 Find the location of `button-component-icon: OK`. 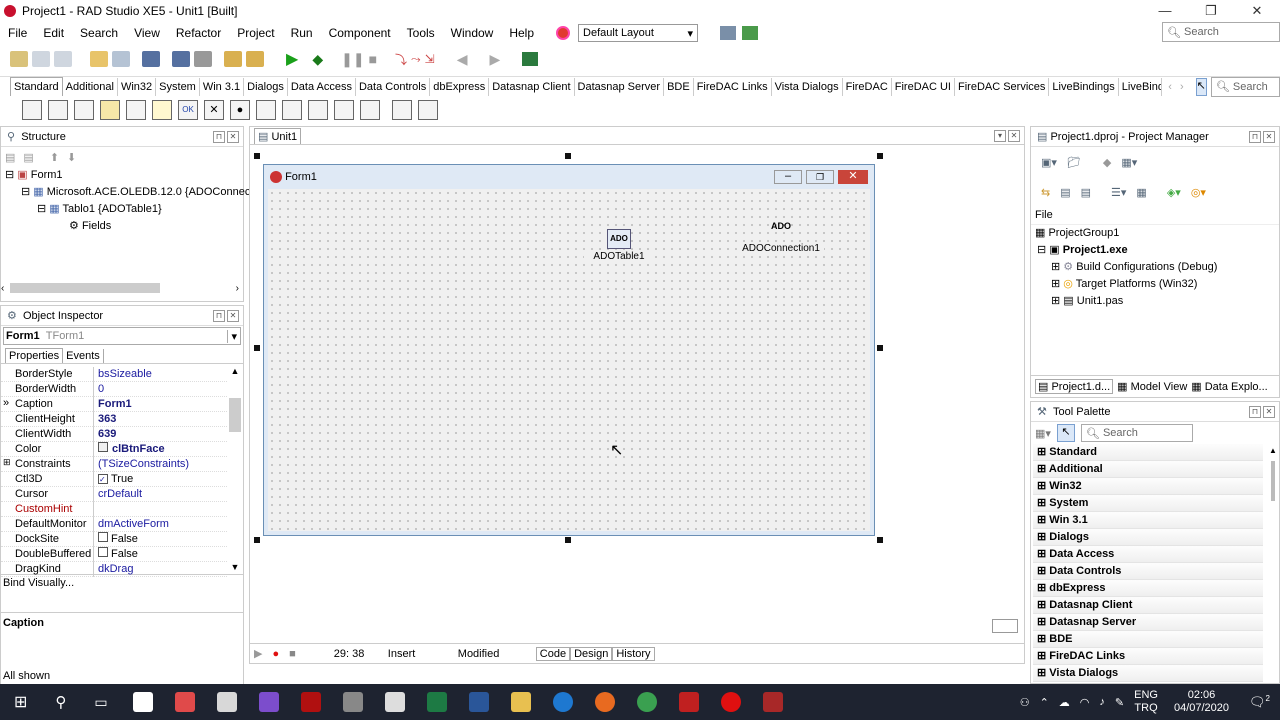

button-component-icon: OK is located at coordinates (188, 110).